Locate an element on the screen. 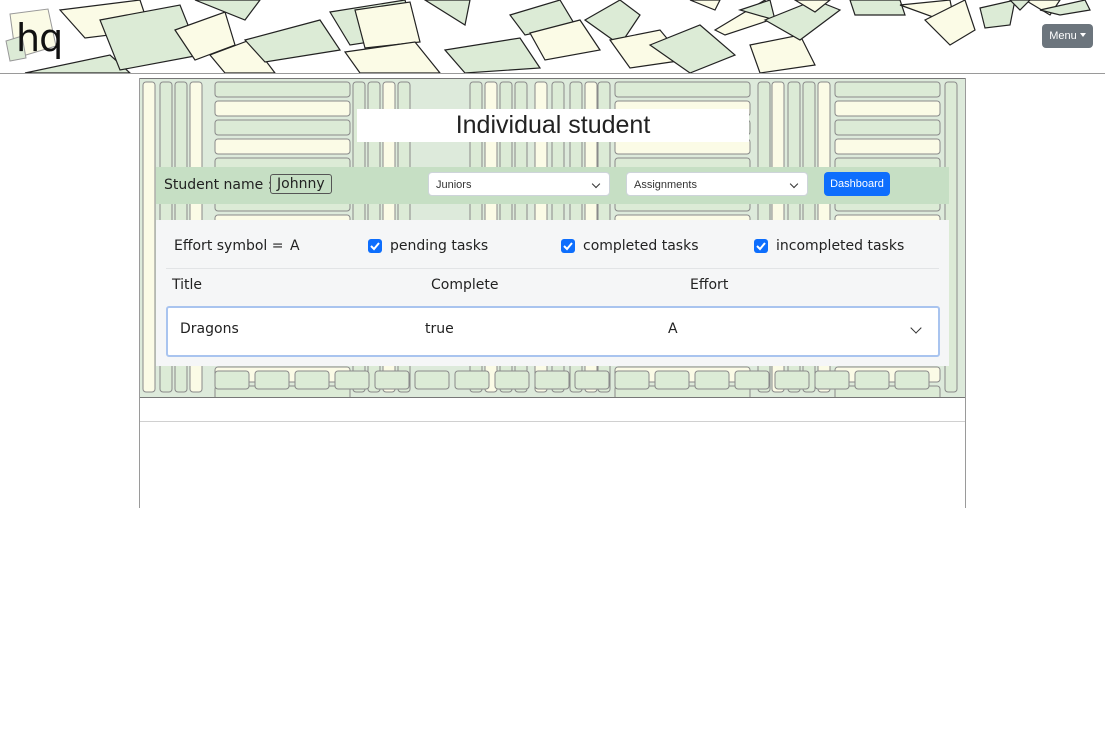 This screenshot has width=1105, height=752. dashboard-button: Dashboard is located at coordinates (857, 184).